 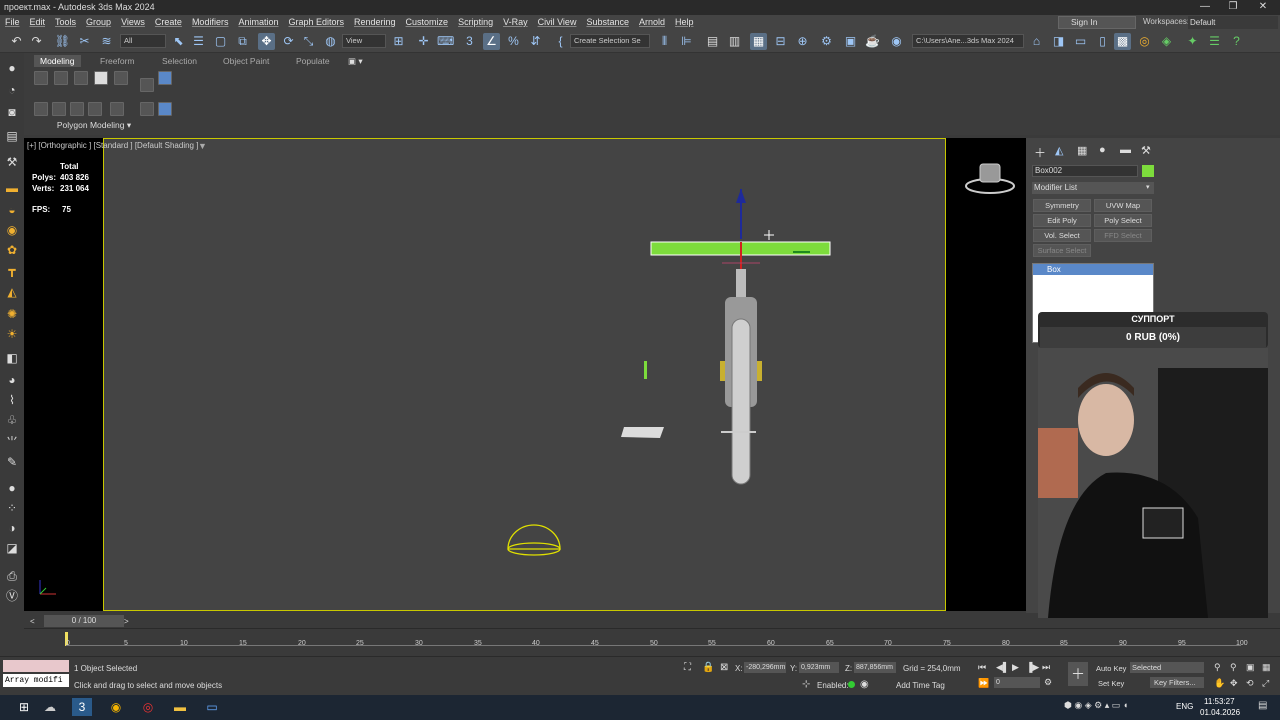 I want to click on cameras-icon: ✿, so click(x=12, y=250).